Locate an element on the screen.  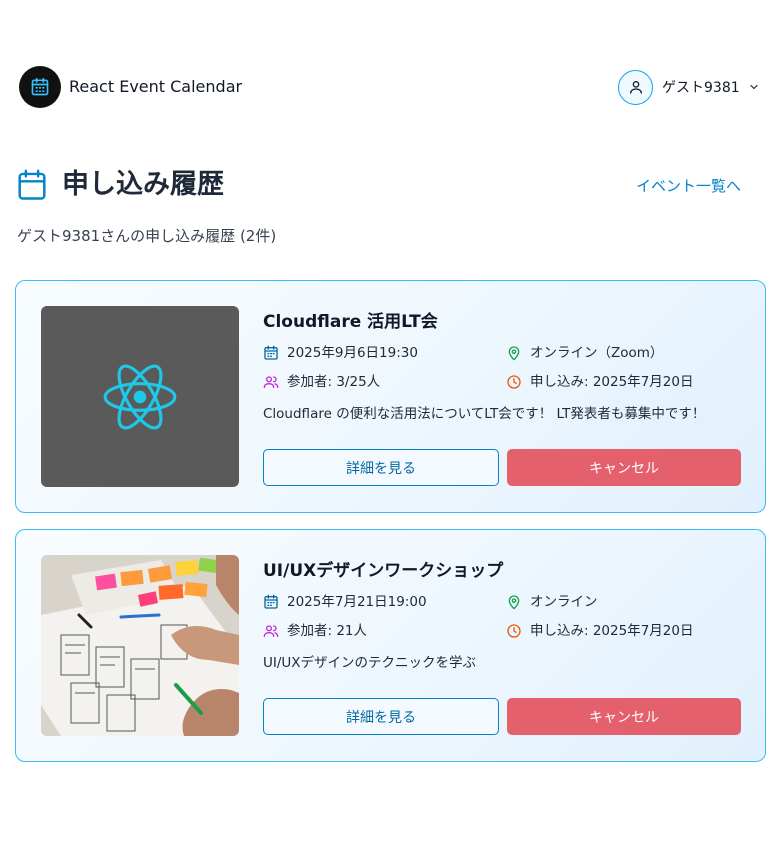
event-location-text: オンライン（Zoom） is located at coordinates (597, 353).